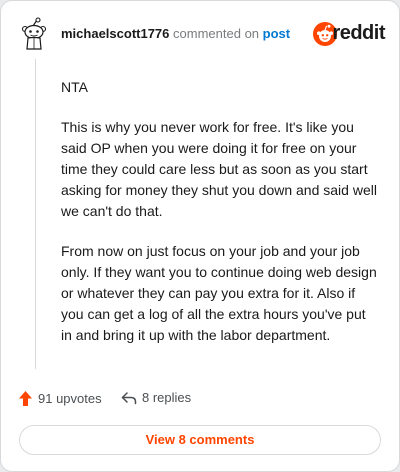  I want to click on reply-count: 8 replies, so click(167, 397).